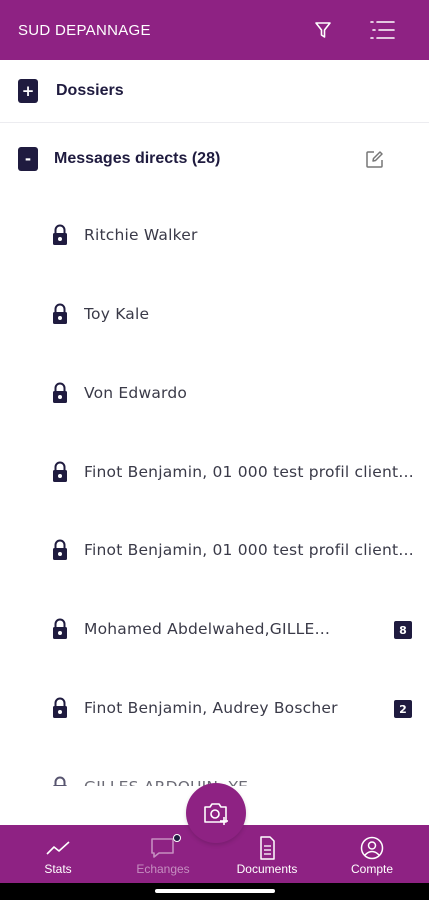 This screenshot has width=429, height=900. I want to click on tab-stats: Stats, so click(58, 854).